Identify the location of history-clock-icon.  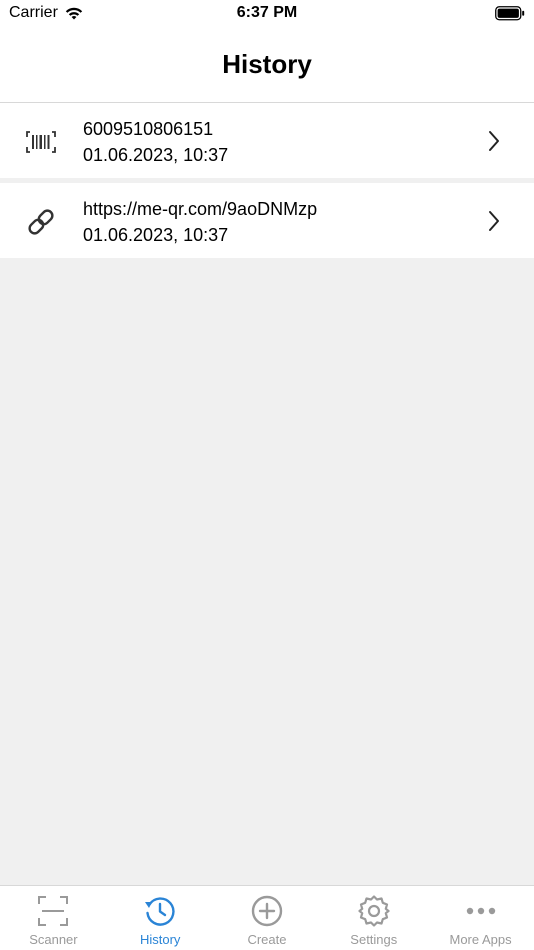
(160, 911).